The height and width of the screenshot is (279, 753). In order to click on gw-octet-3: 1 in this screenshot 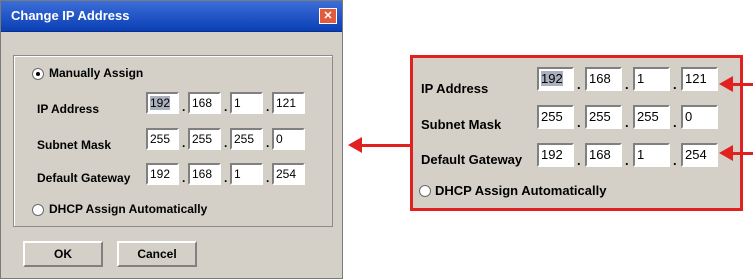, I will do `click(246, 174)`.